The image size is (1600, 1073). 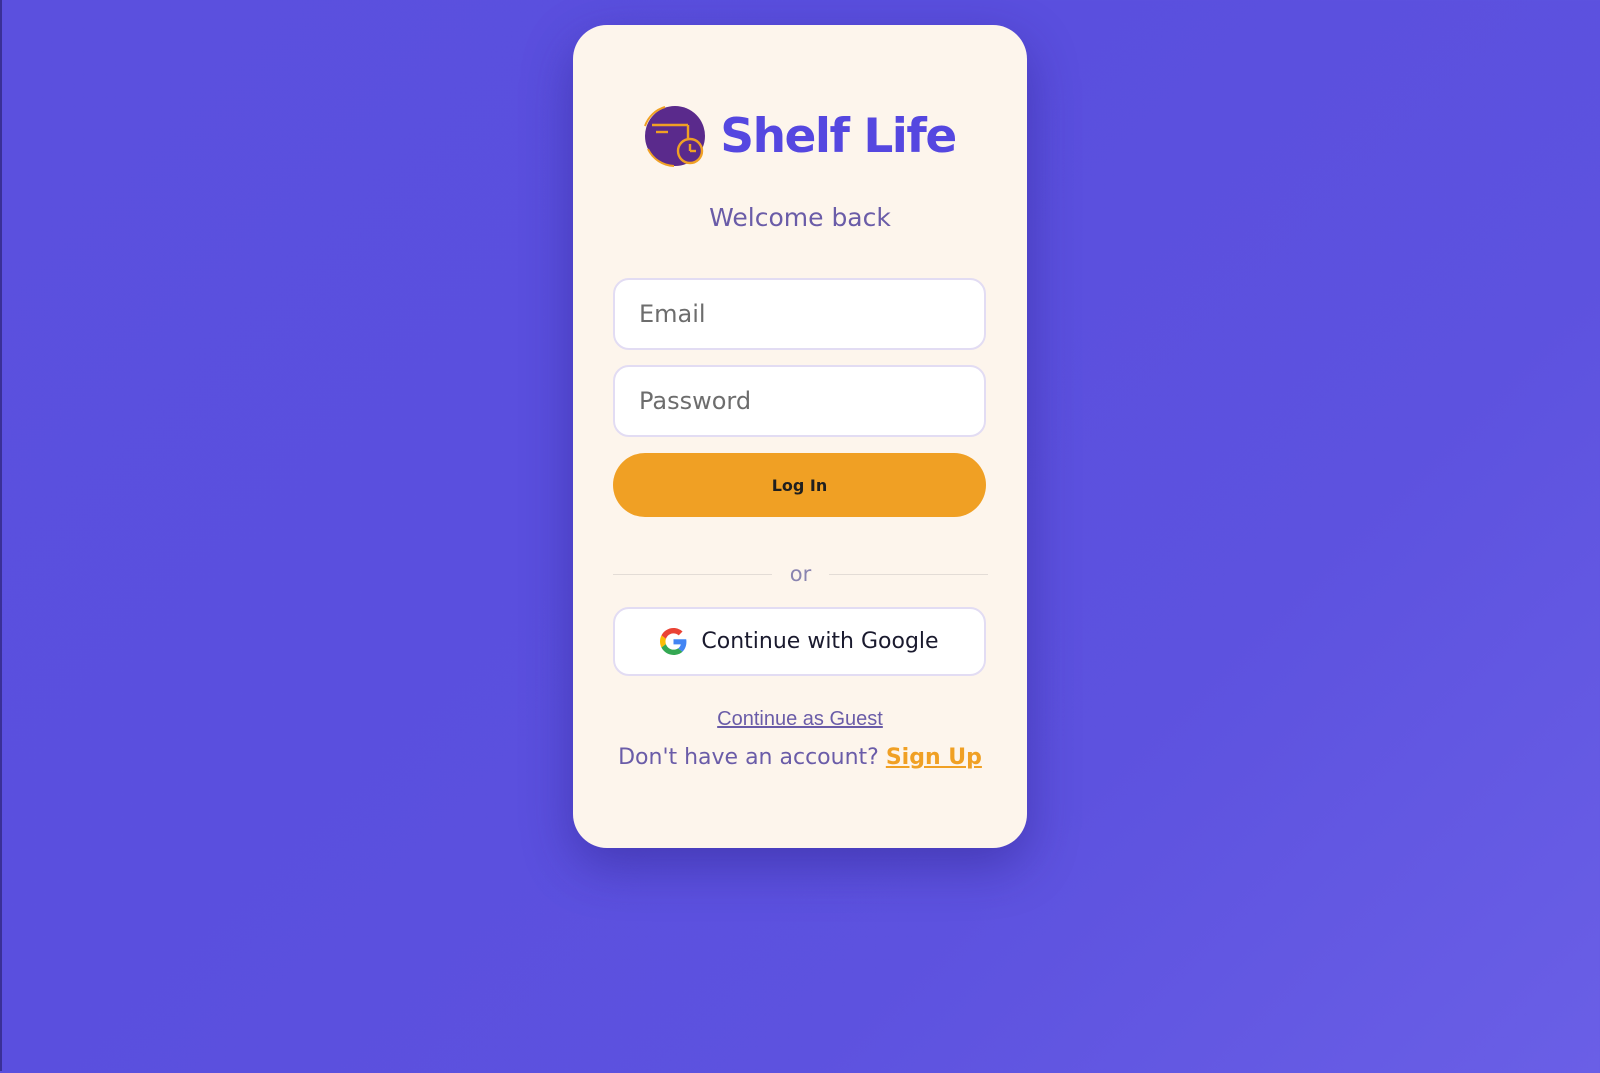 I want to click on shelf-clock-icon, so click(x=675, y=136).